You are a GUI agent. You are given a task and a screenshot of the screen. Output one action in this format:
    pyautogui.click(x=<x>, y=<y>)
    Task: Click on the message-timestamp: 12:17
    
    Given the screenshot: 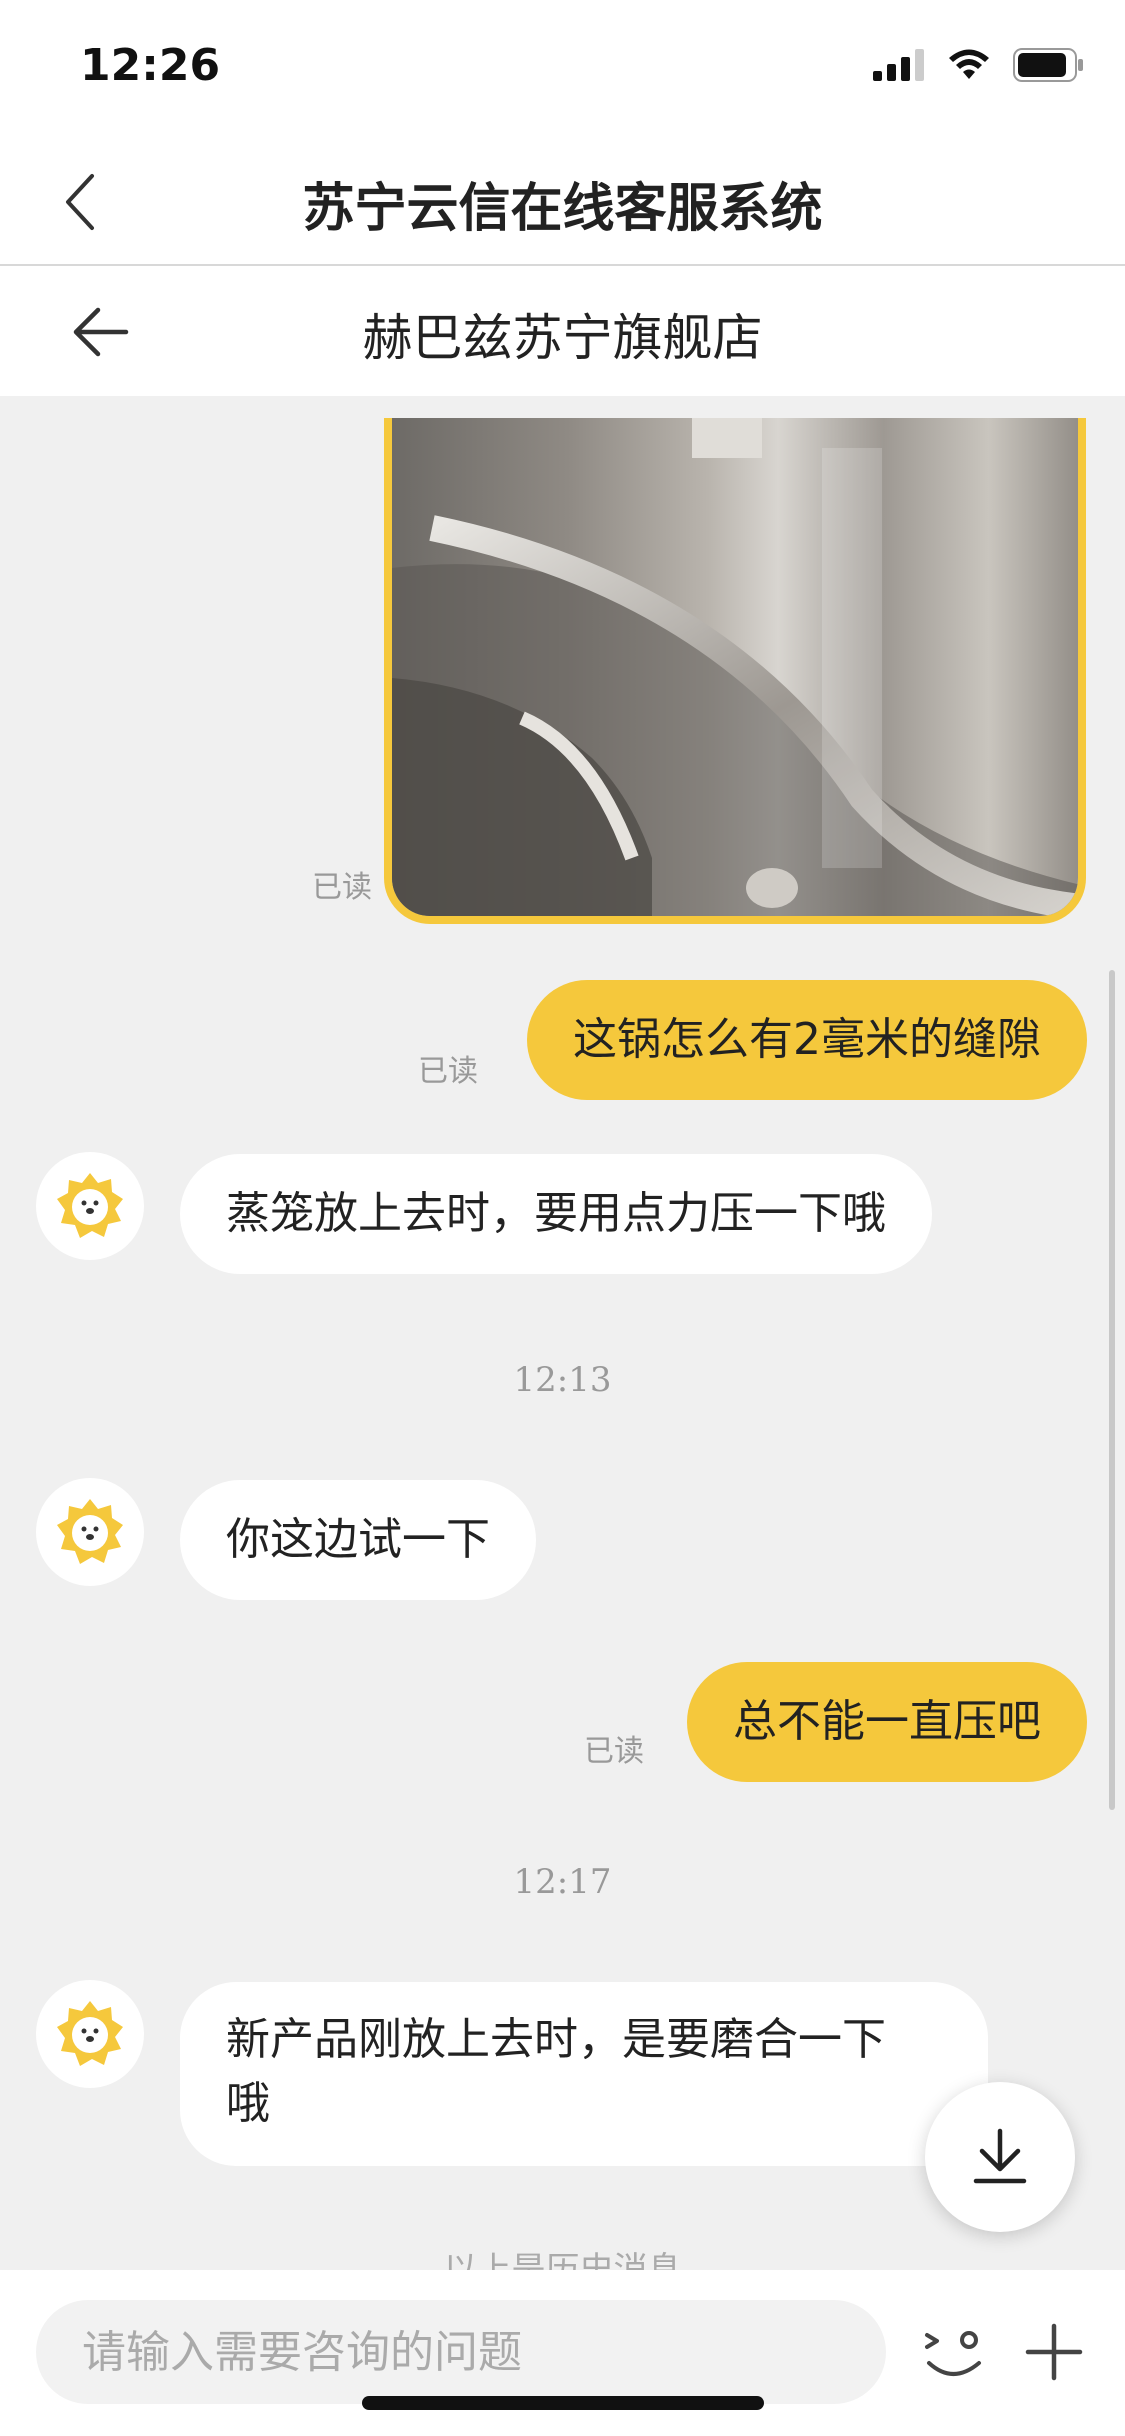 What is the action you would take?
    pyautogui.click(x=562, y=1882)
    